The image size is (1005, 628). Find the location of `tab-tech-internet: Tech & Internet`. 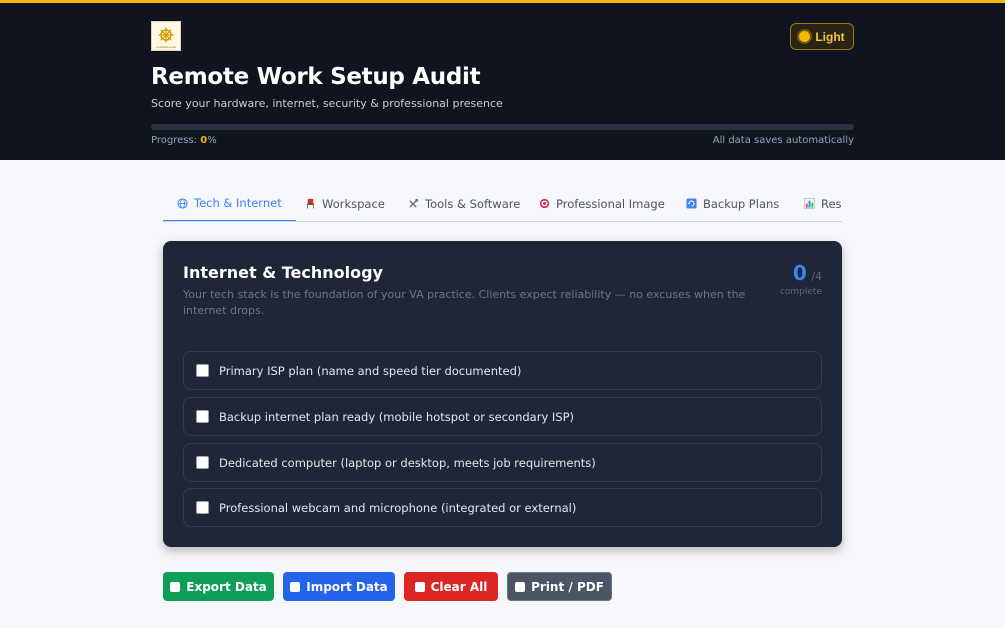

tab-tech-internet: Tech & Internet is located at coordinates (229, 203).